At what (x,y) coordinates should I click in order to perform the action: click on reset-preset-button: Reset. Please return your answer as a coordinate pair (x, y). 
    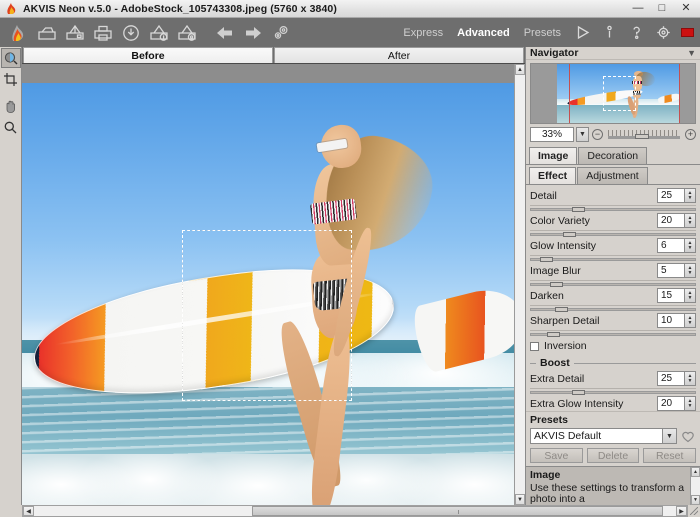
    Looking at the image, I should click on (670, 455).